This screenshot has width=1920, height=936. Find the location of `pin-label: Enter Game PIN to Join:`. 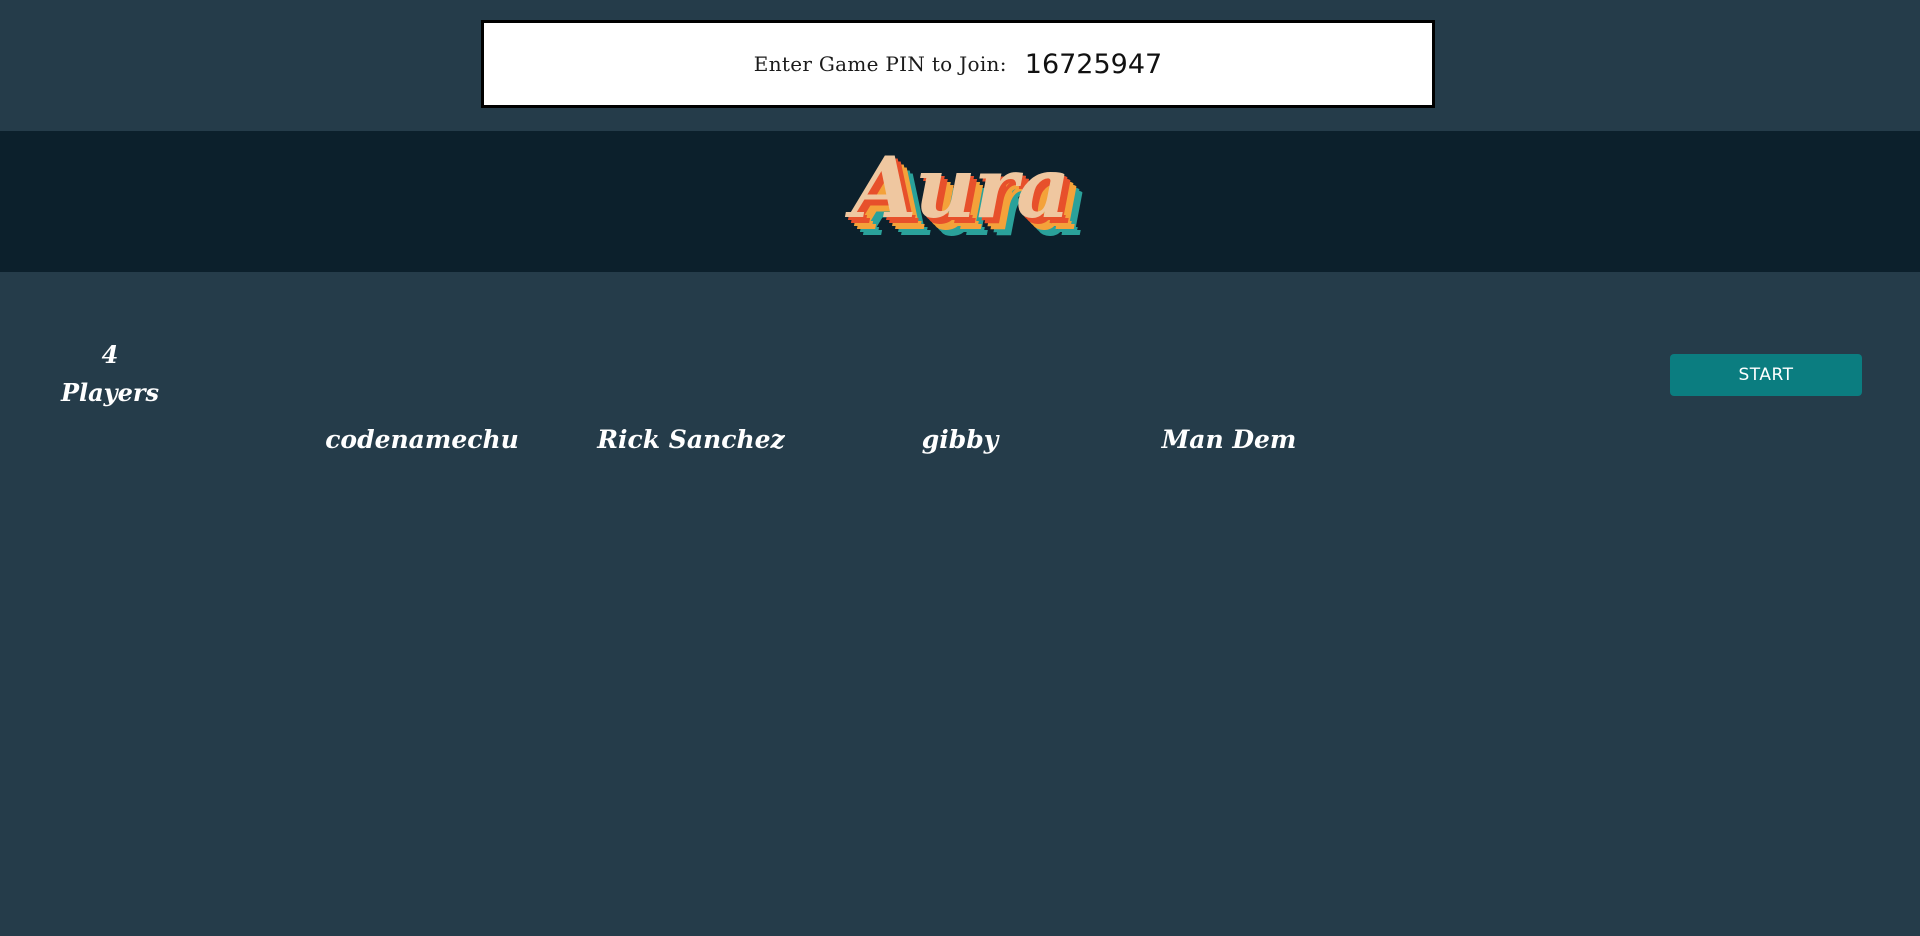

pin-label: Enter Game PIN to Join: is located at coordinates (880, 64).